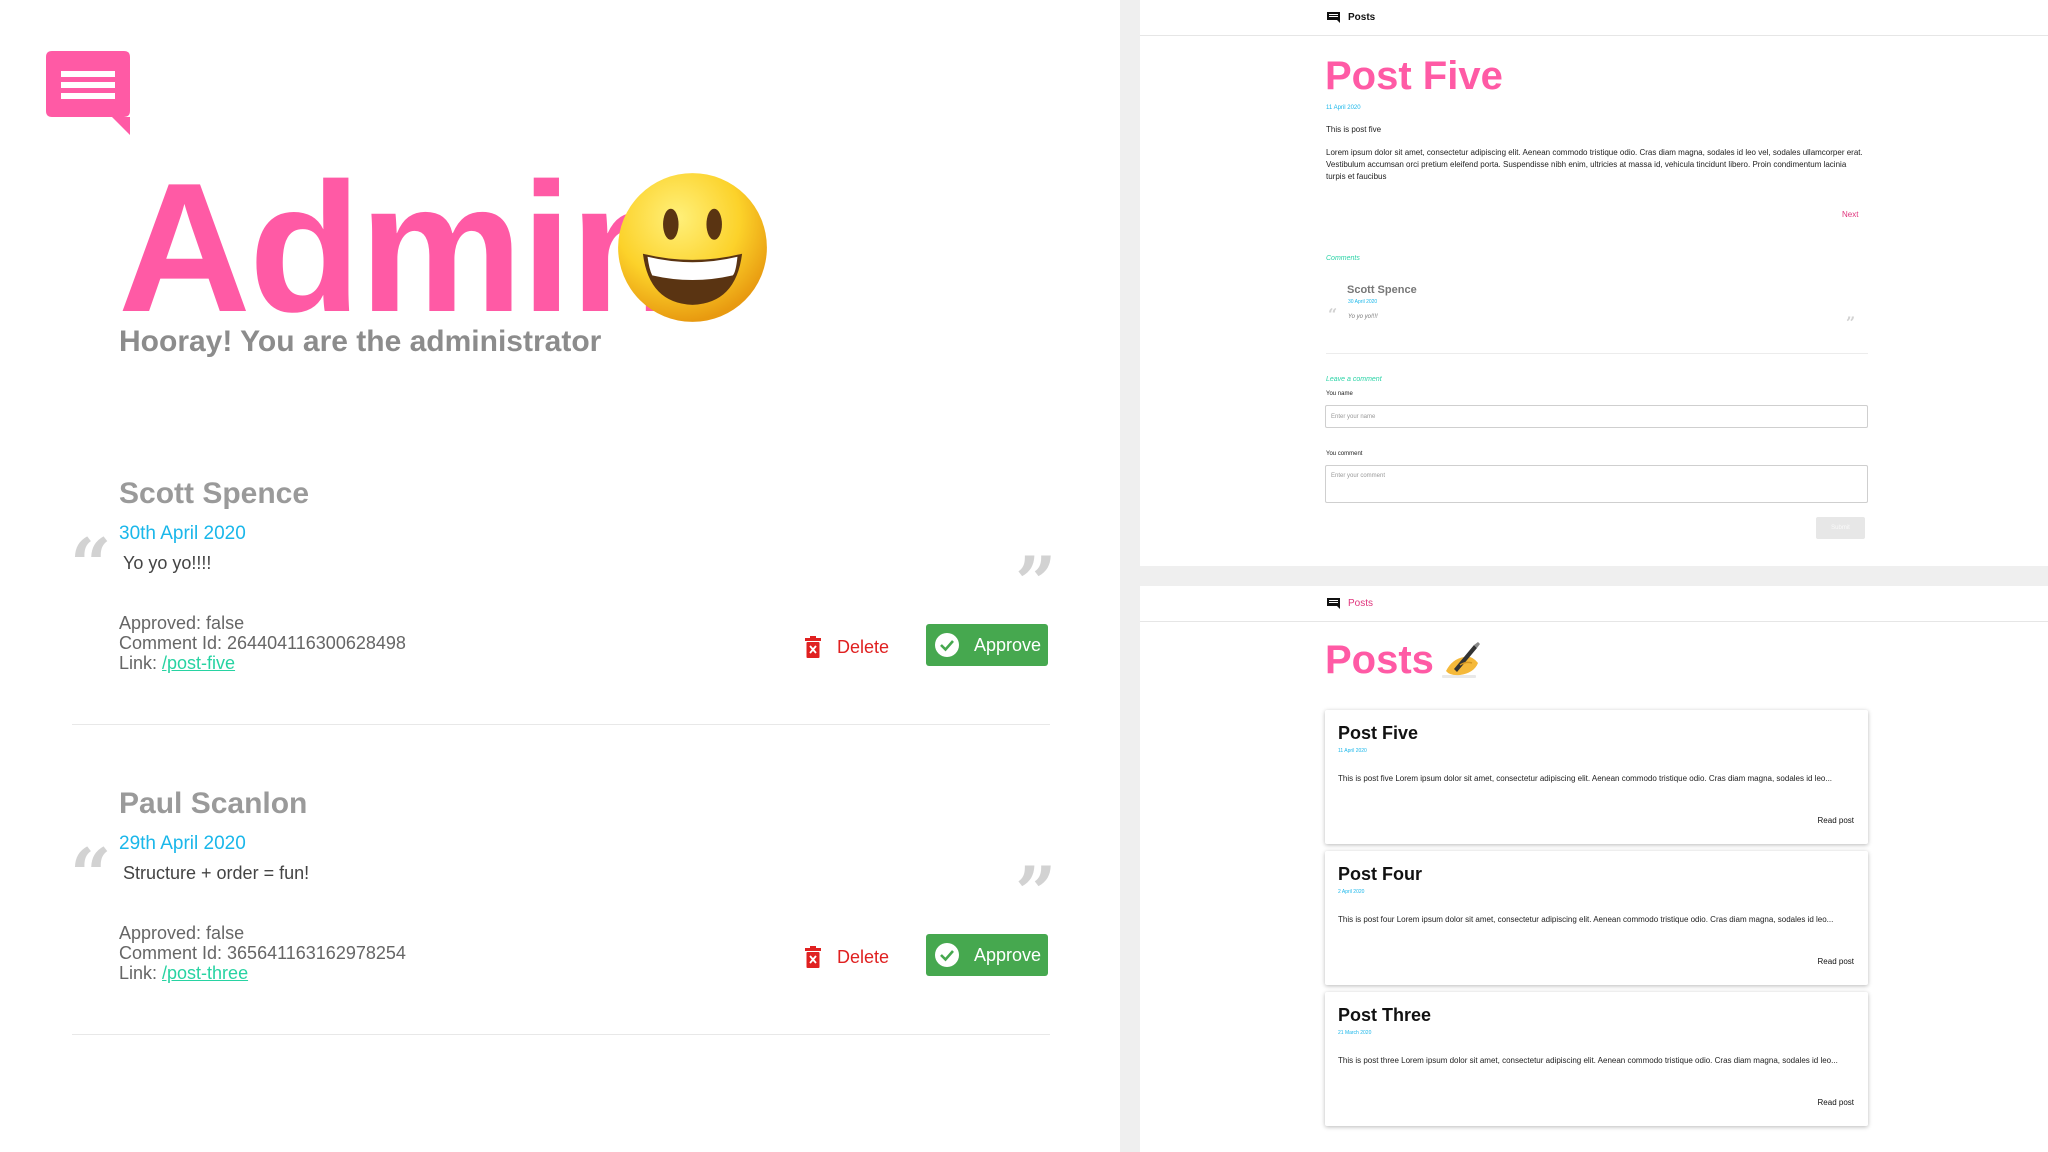  Describe the element at coordinates (1354, 379) in the screenshot. I see `leave-comment-heading: Leave a comment` at that location.